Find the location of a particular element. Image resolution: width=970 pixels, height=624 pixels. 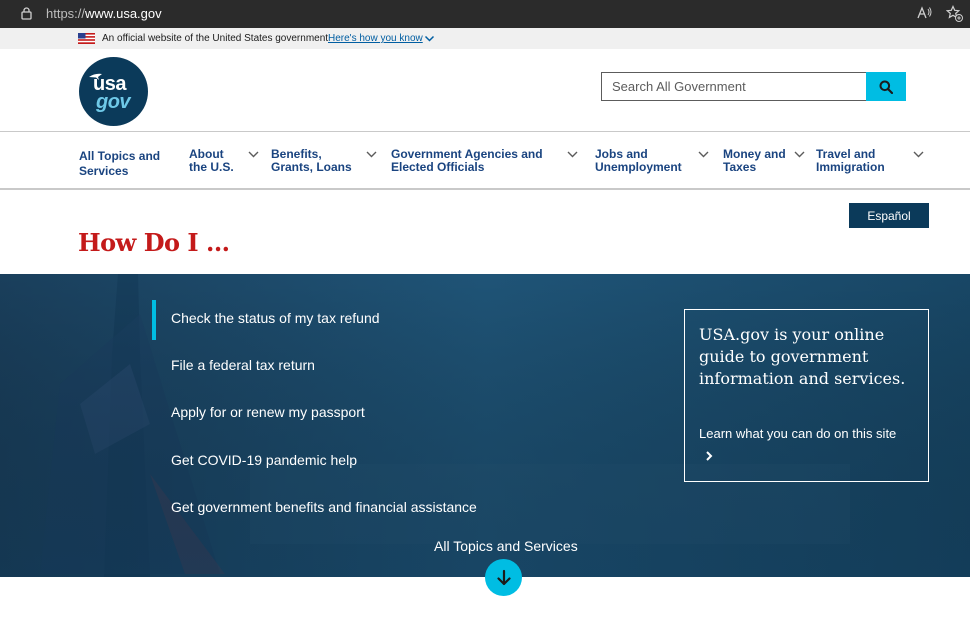

nav-label: Grants, Loans is located at coordinates (311, 167).